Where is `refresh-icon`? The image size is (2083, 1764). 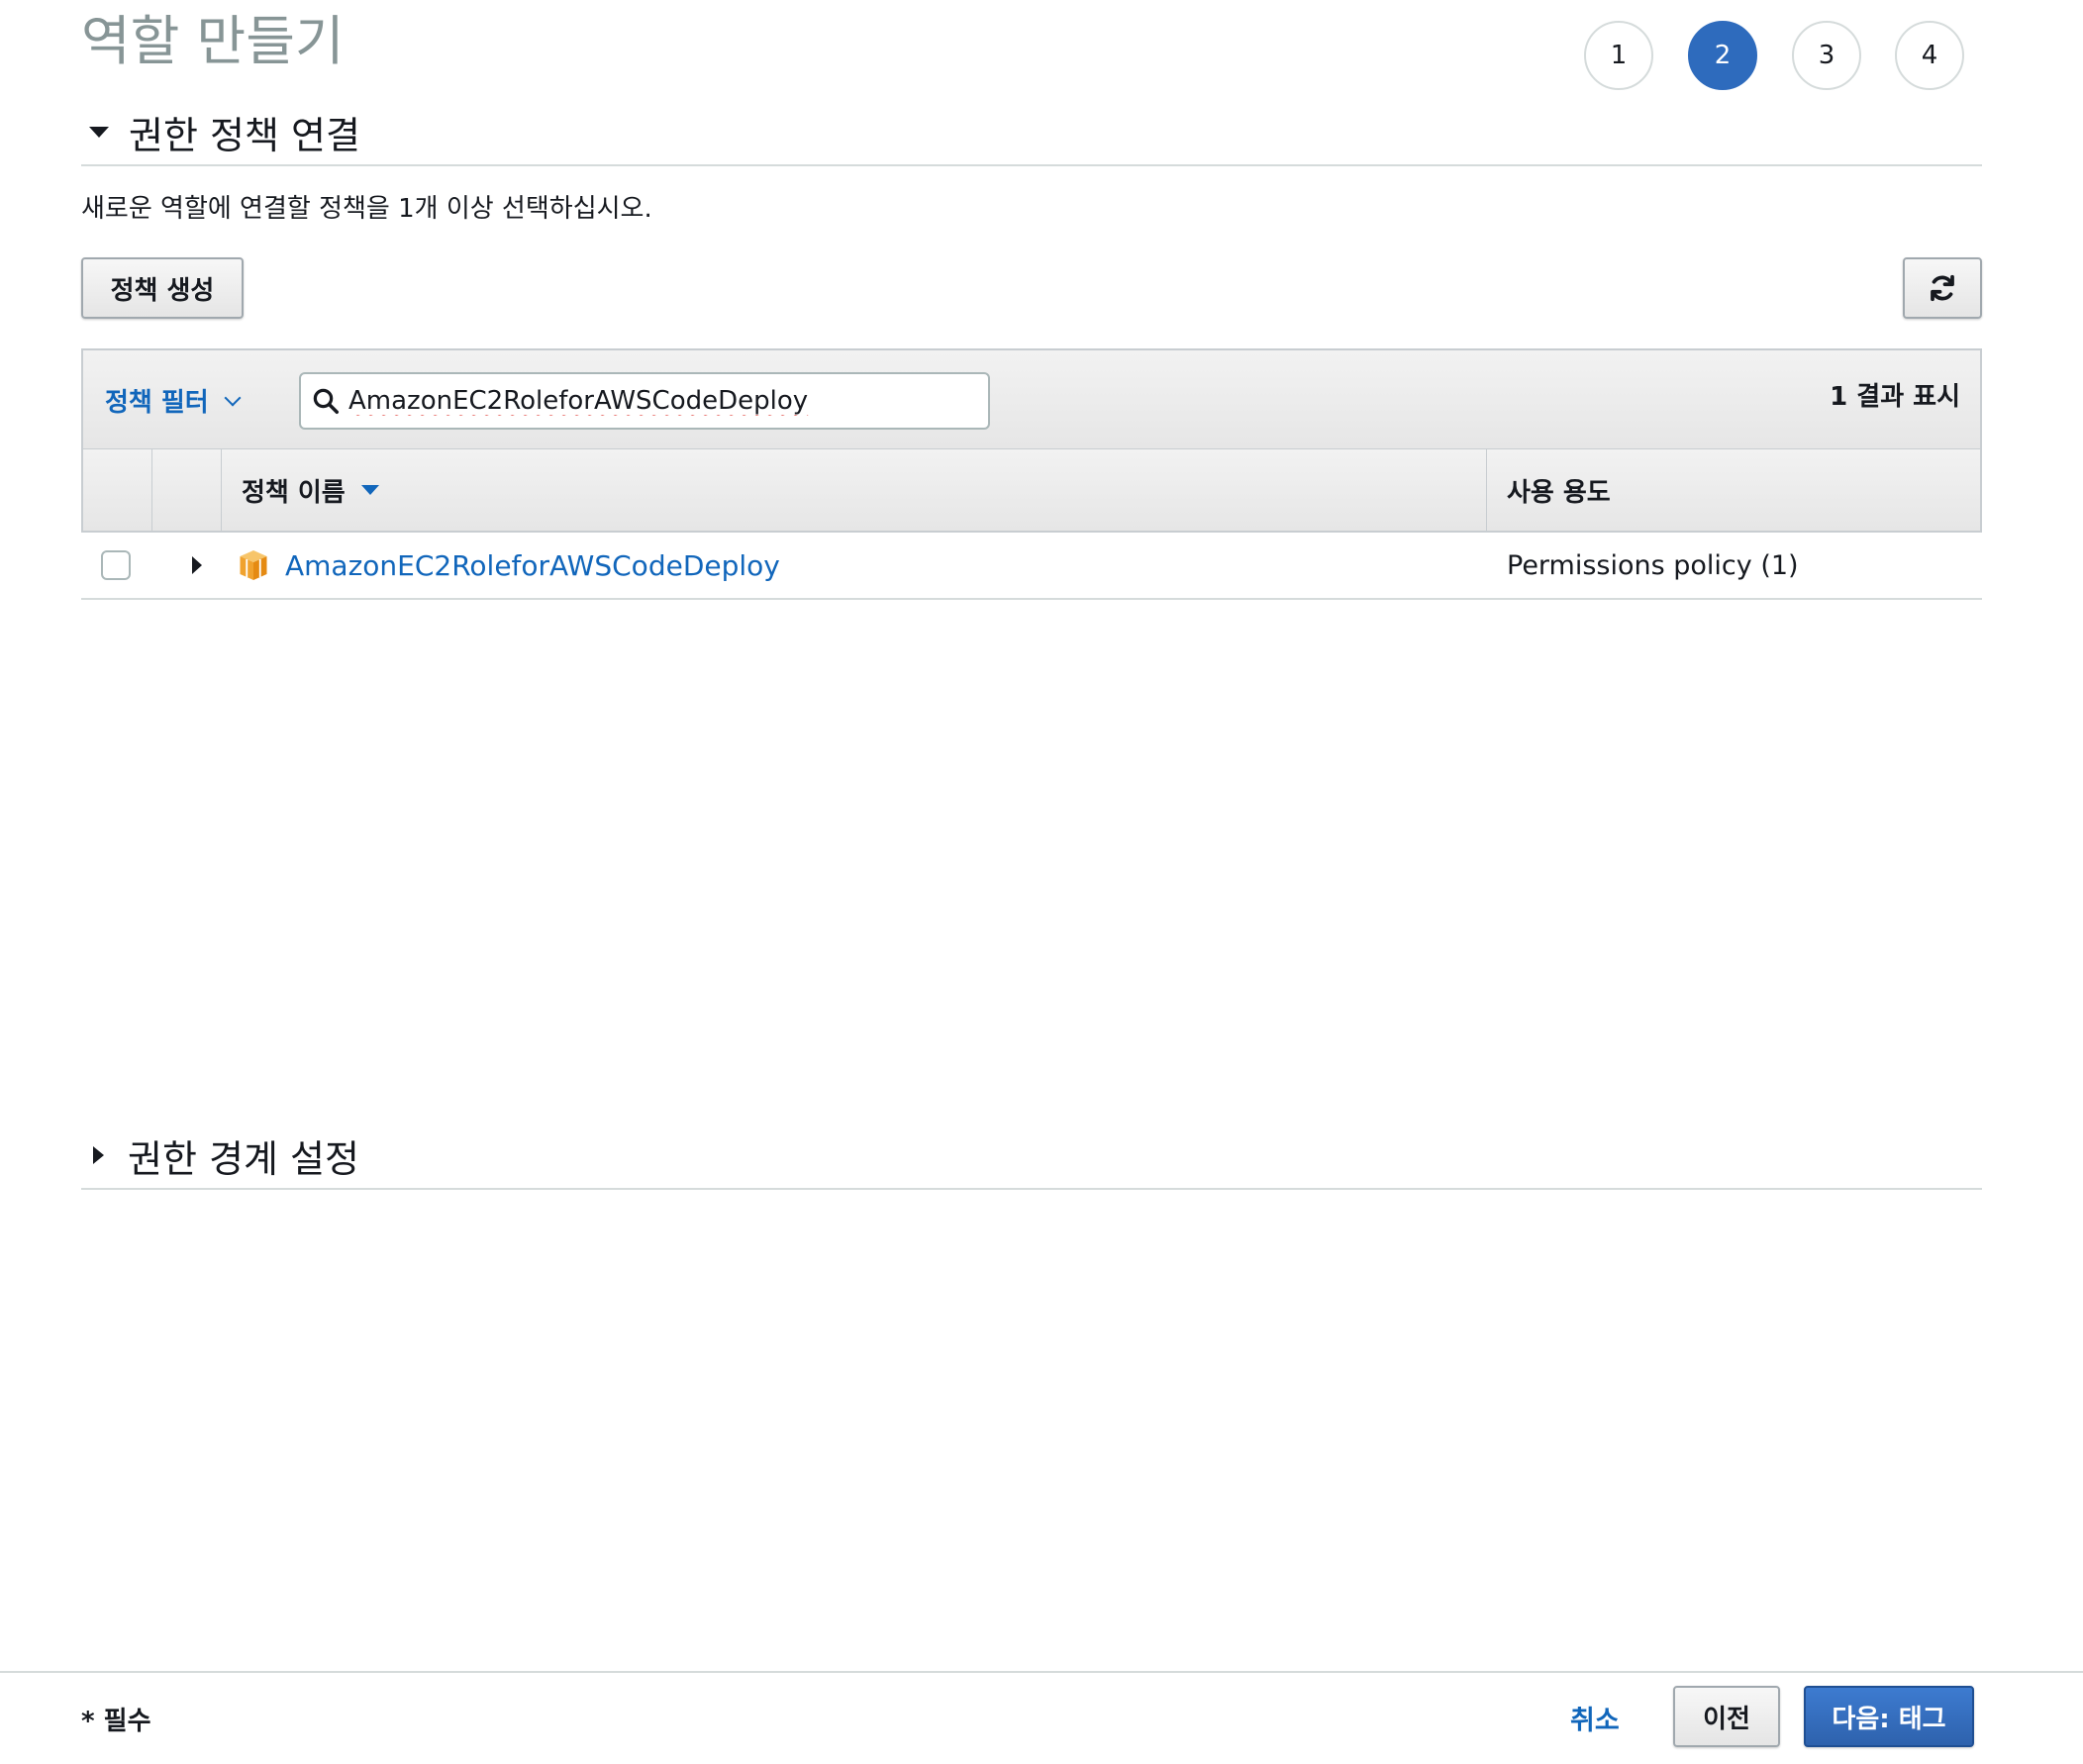 refresh-icon is located at coordinates (1942, 288).